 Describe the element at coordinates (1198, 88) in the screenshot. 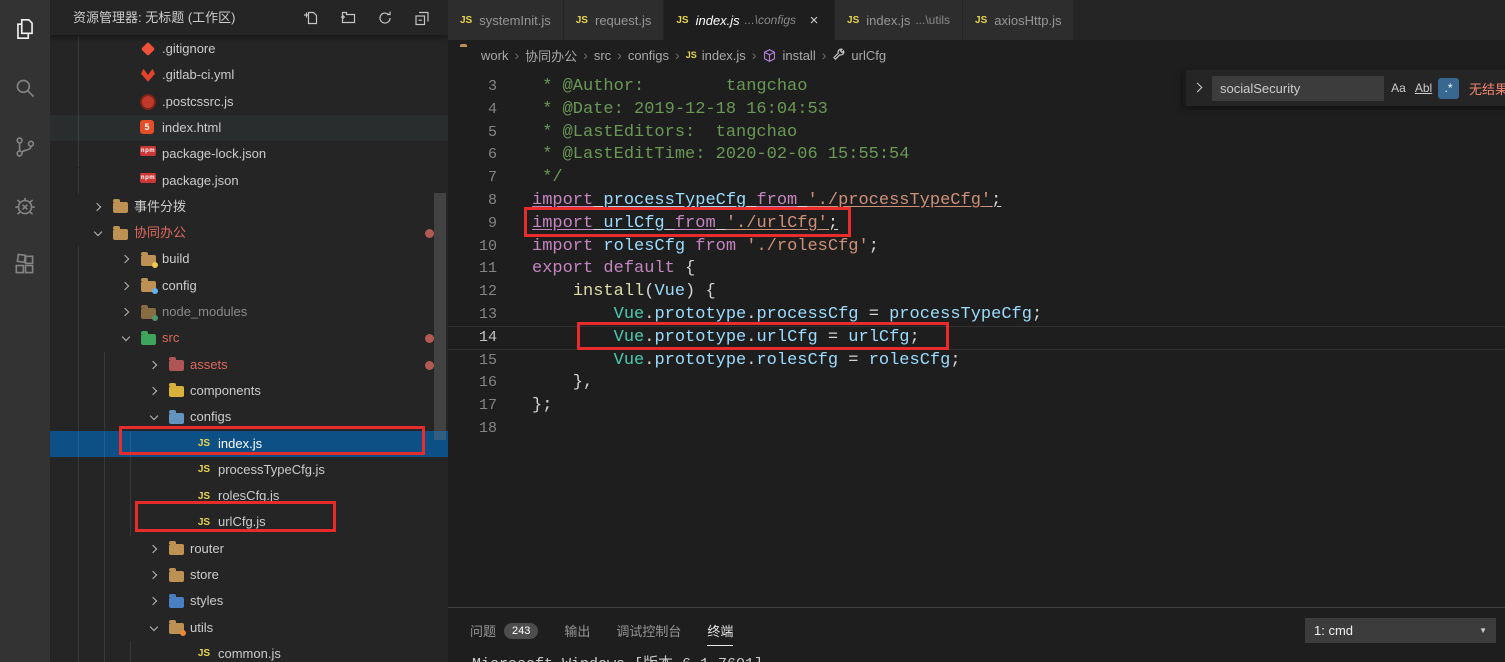

I see `find-expand-chevron-icon` at that location.